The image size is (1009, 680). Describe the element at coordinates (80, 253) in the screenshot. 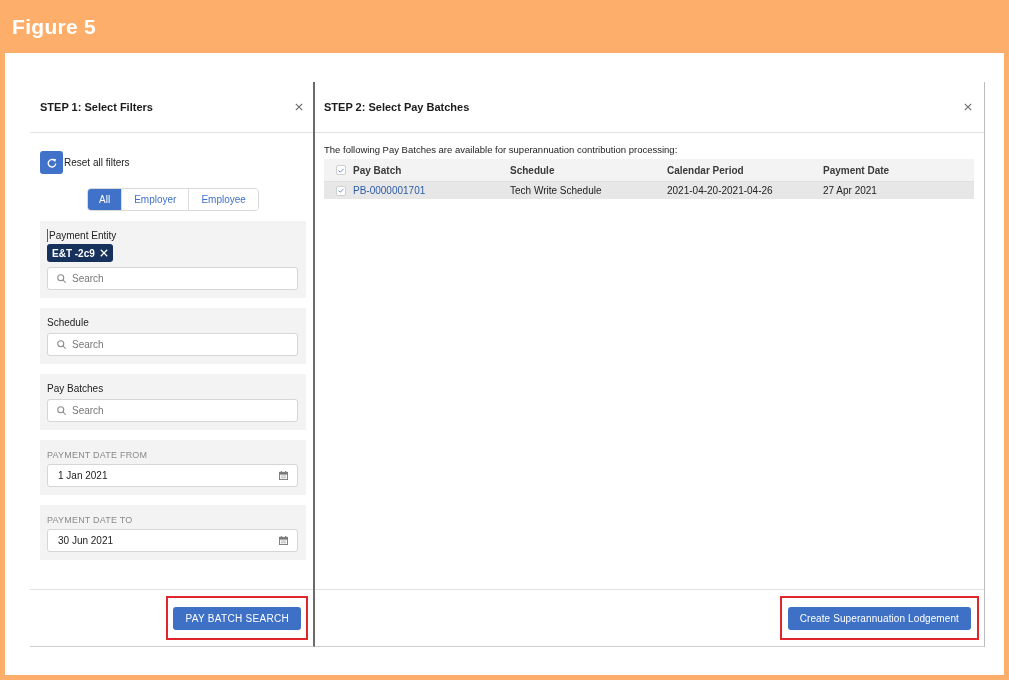

I see `selected-pill: E&T -2c9` at that location.